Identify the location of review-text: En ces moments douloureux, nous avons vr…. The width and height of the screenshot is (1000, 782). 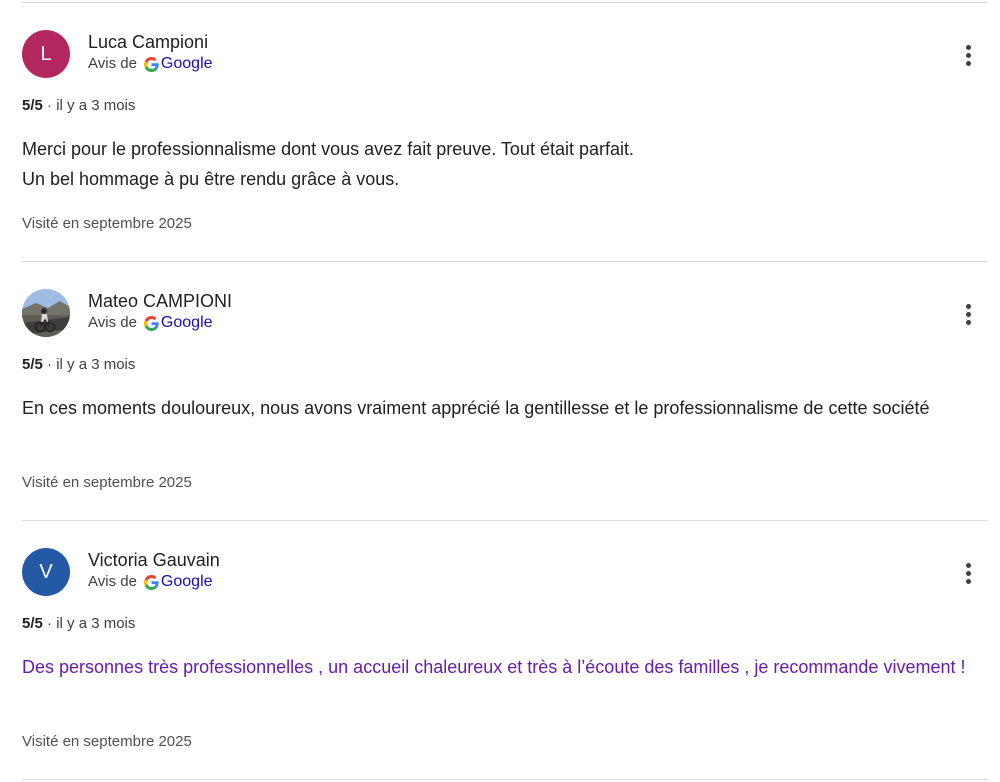
(476, 408).